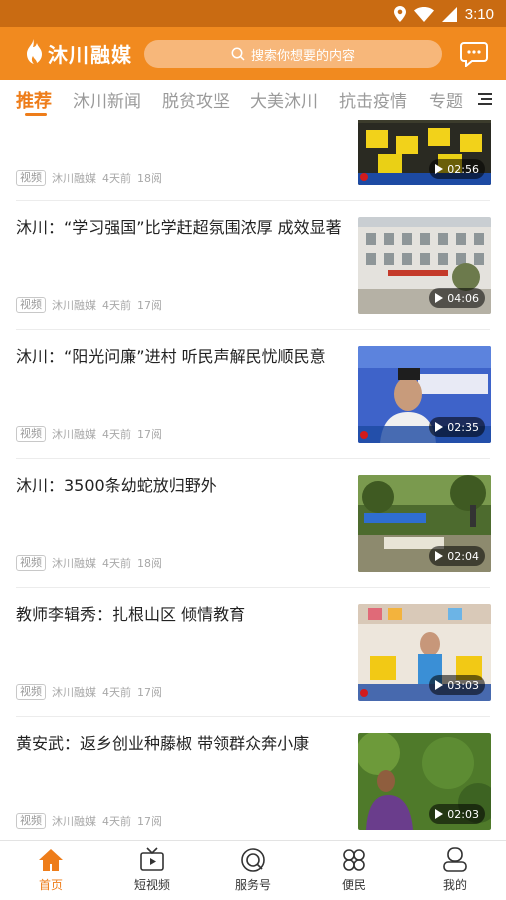 The width and height of the screenshot is (506, 900). What do you see at coordinates (50, 885) in the screenshot?
I see `nav-label: 首页` at bounding box center [50, 885].